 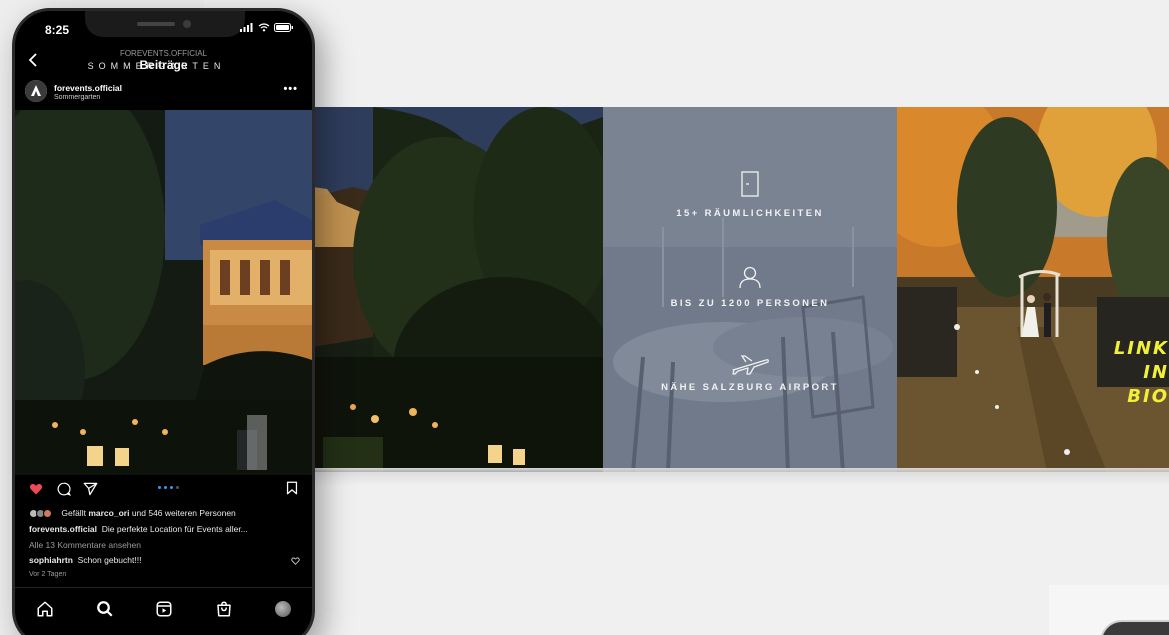 What do you see at coordinates (750, 387) in the screenshot?
I see `feature-airport-label: NÄHE SALZBURG AIRPORT` at bounding box center [750, 387].